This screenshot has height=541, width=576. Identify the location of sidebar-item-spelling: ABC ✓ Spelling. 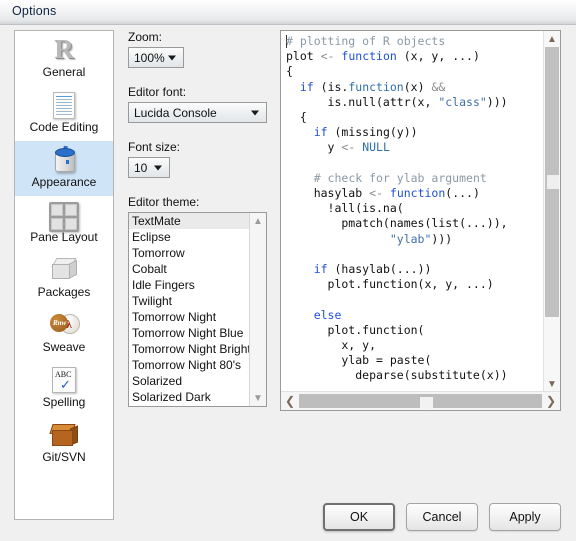
(64, 388).